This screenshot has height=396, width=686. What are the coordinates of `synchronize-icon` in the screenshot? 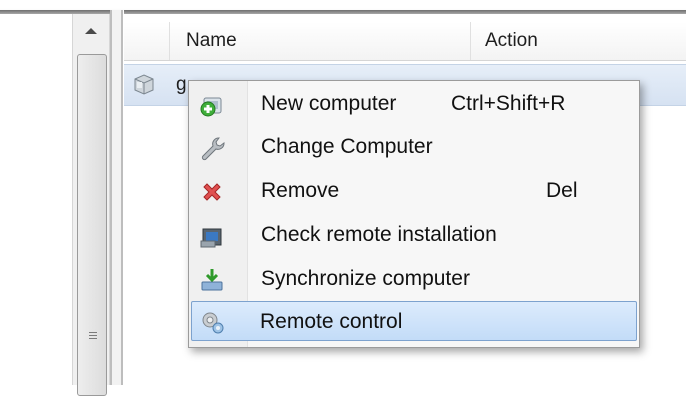 It's located at (212, 280).